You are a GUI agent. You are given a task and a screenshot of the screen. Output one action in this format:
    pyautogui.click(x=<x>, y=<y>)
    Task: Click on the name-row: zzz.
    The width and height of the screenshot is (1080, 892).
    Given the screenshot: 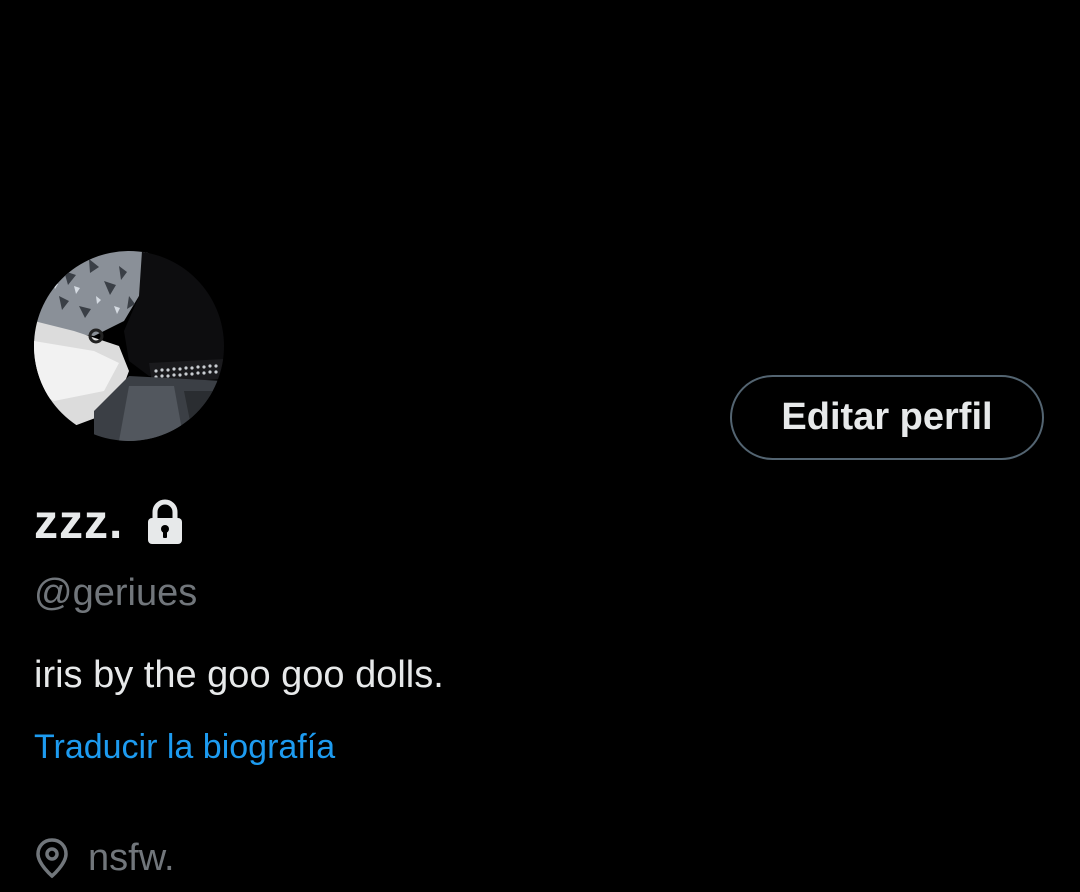 What is the action you would take?
    pyautogui.click(x=109, y=522)
    